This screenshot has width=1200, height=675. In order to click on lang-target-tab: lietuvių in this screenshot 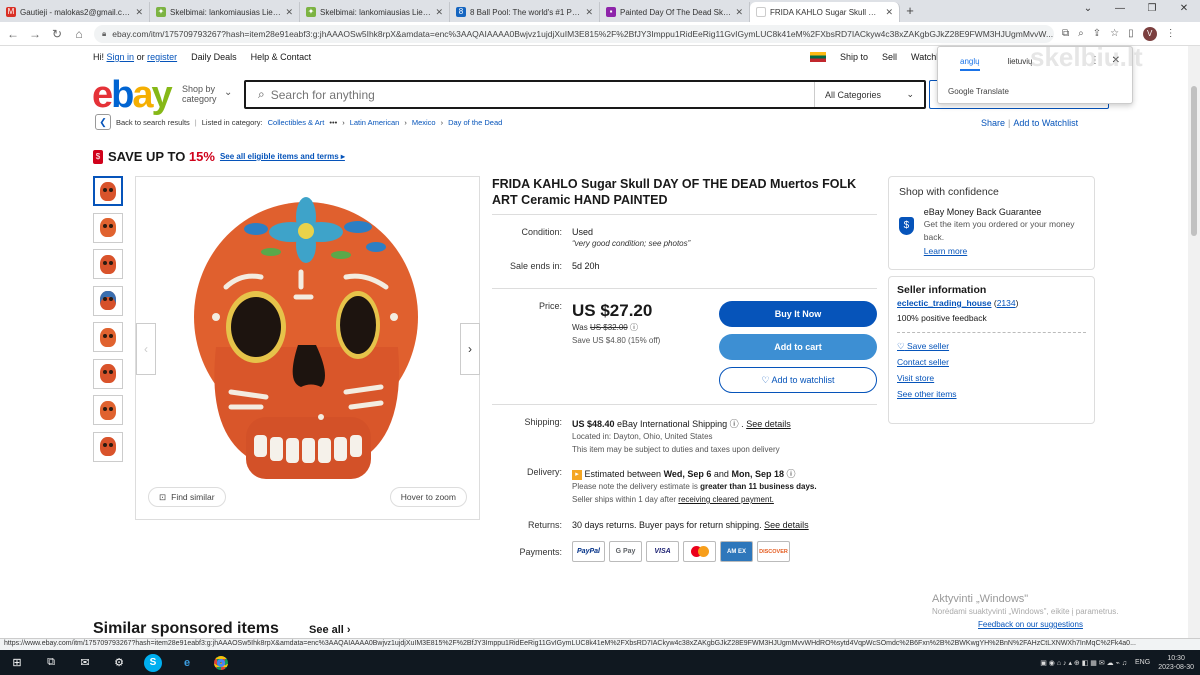, I will do `click(1020, 64)`.